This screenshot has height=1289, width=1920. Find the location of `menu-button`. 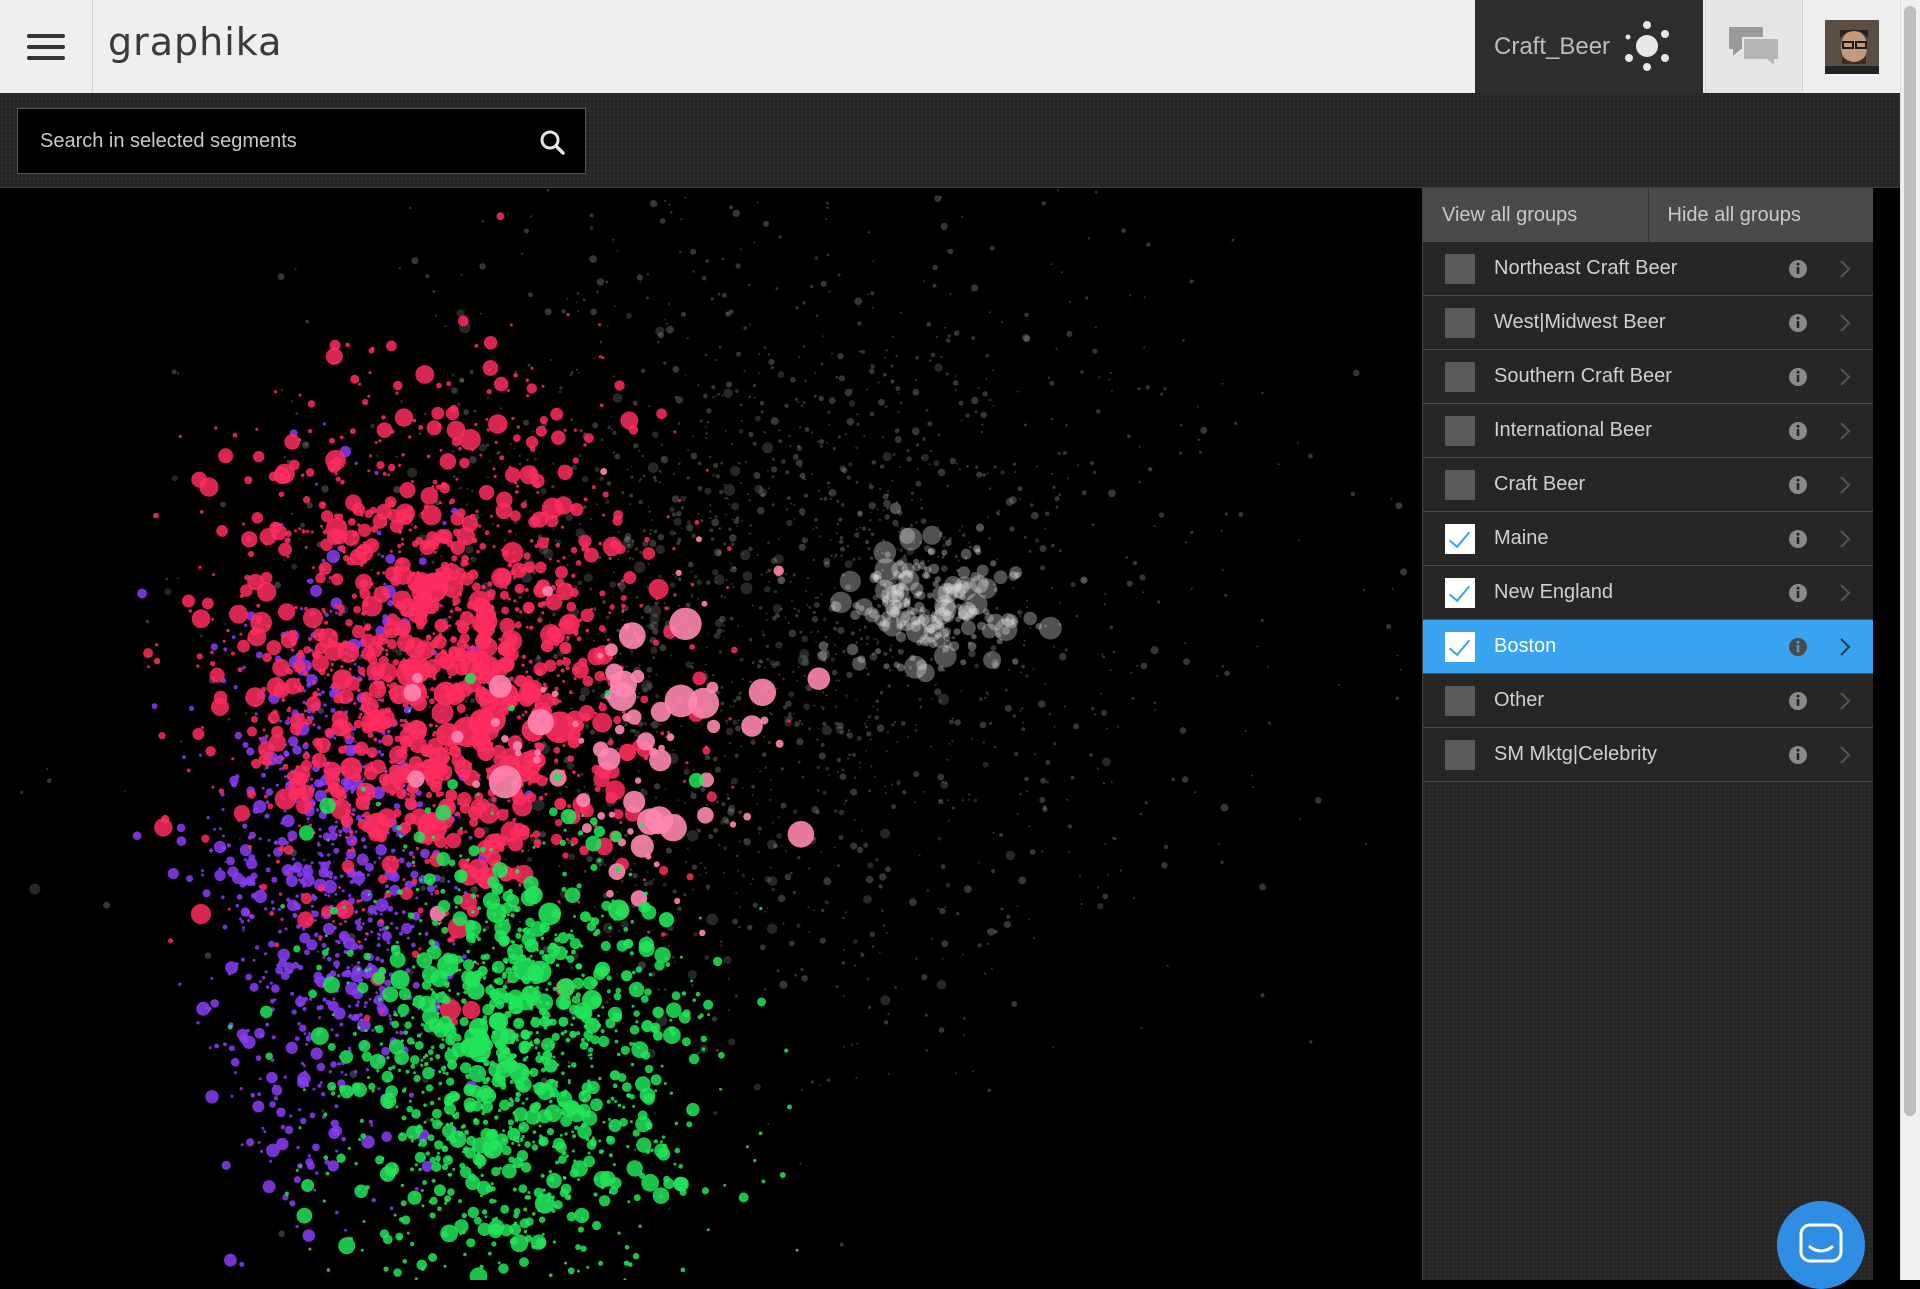

menu-button is located at coordinates (46, 46).